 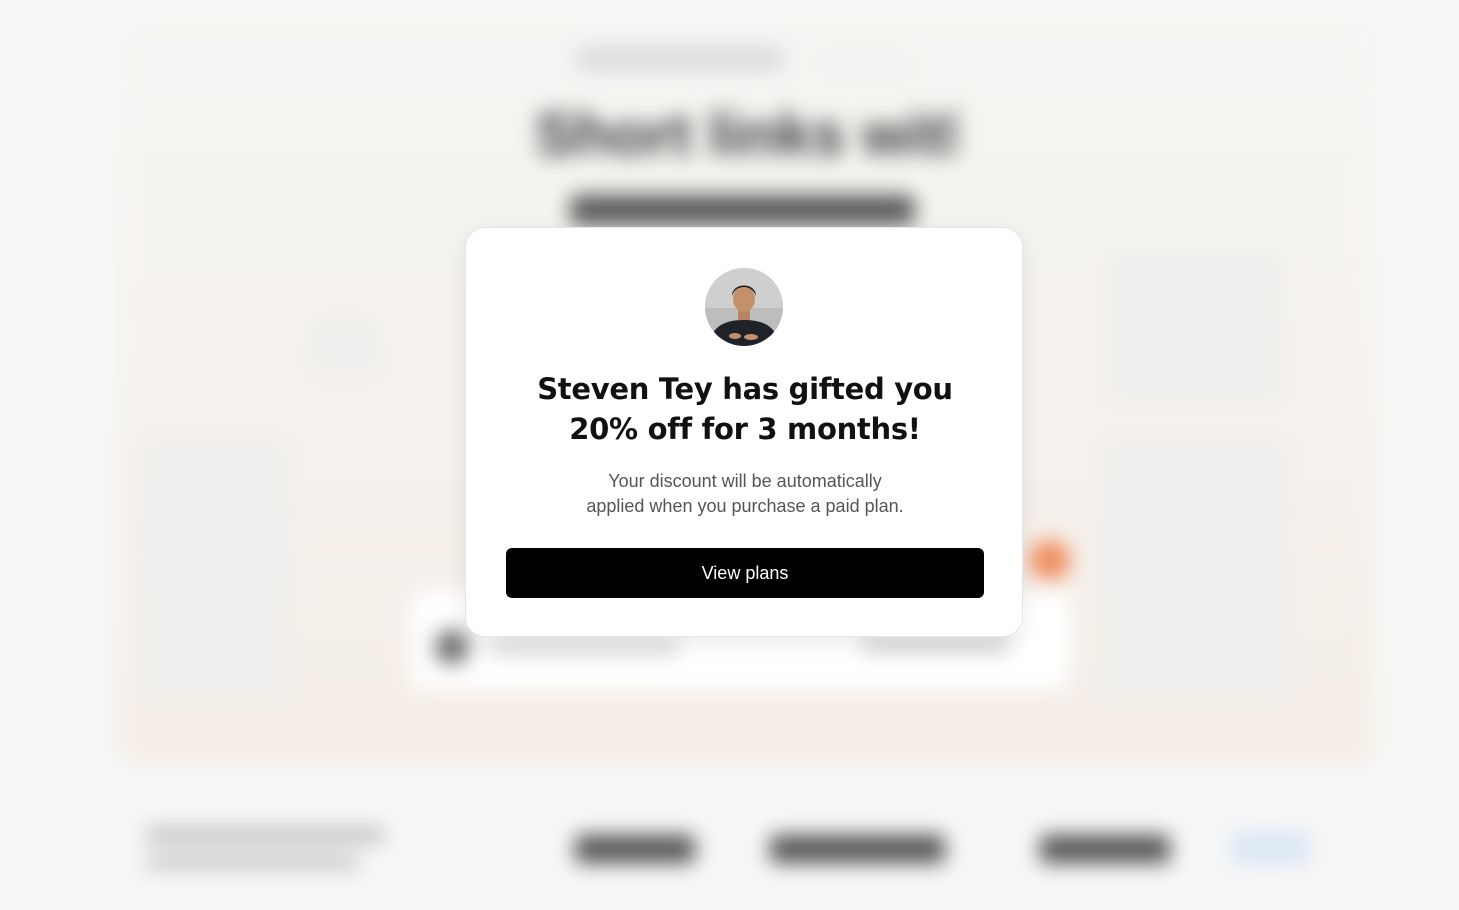 I want to click on nav-logo, so click(x=680, y=59).